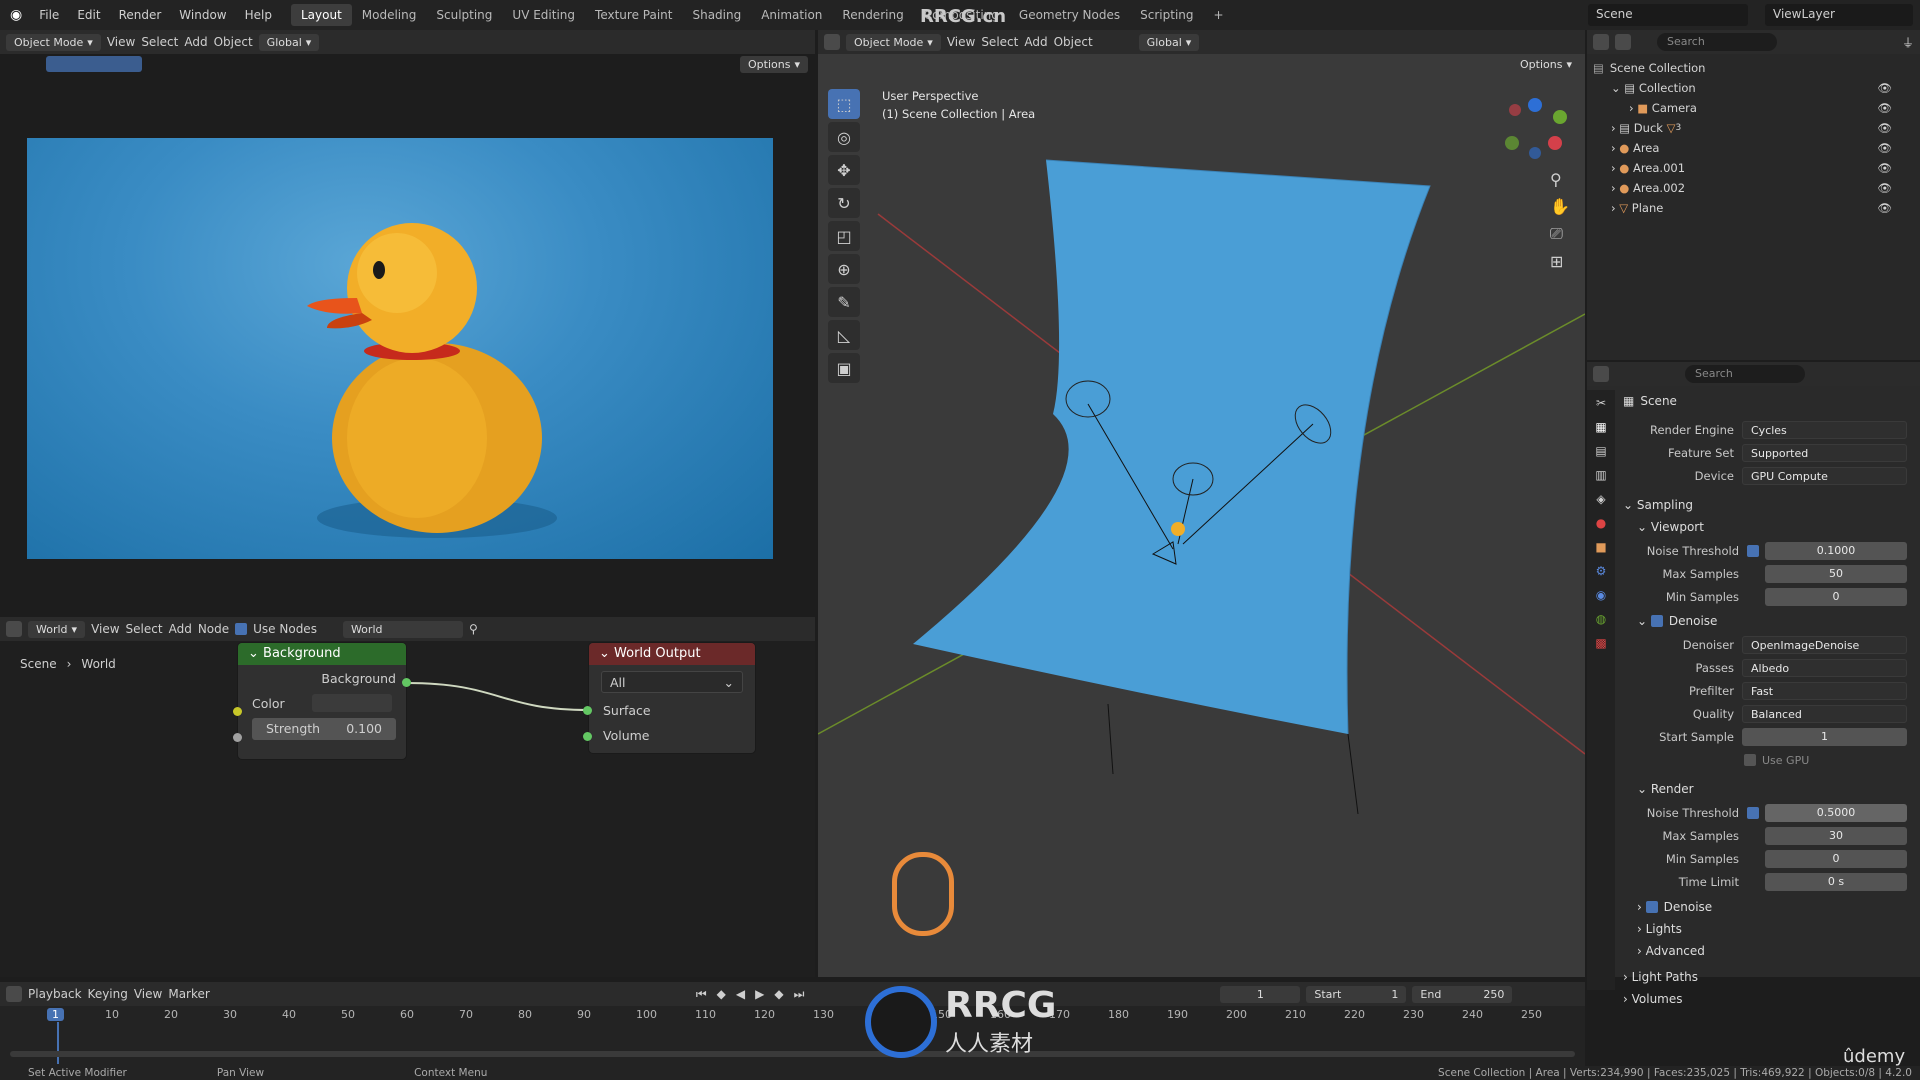 The height and width of the screenshot is (1080, 1920). I want to click on navigation-gizmo, so click(1535, 130).